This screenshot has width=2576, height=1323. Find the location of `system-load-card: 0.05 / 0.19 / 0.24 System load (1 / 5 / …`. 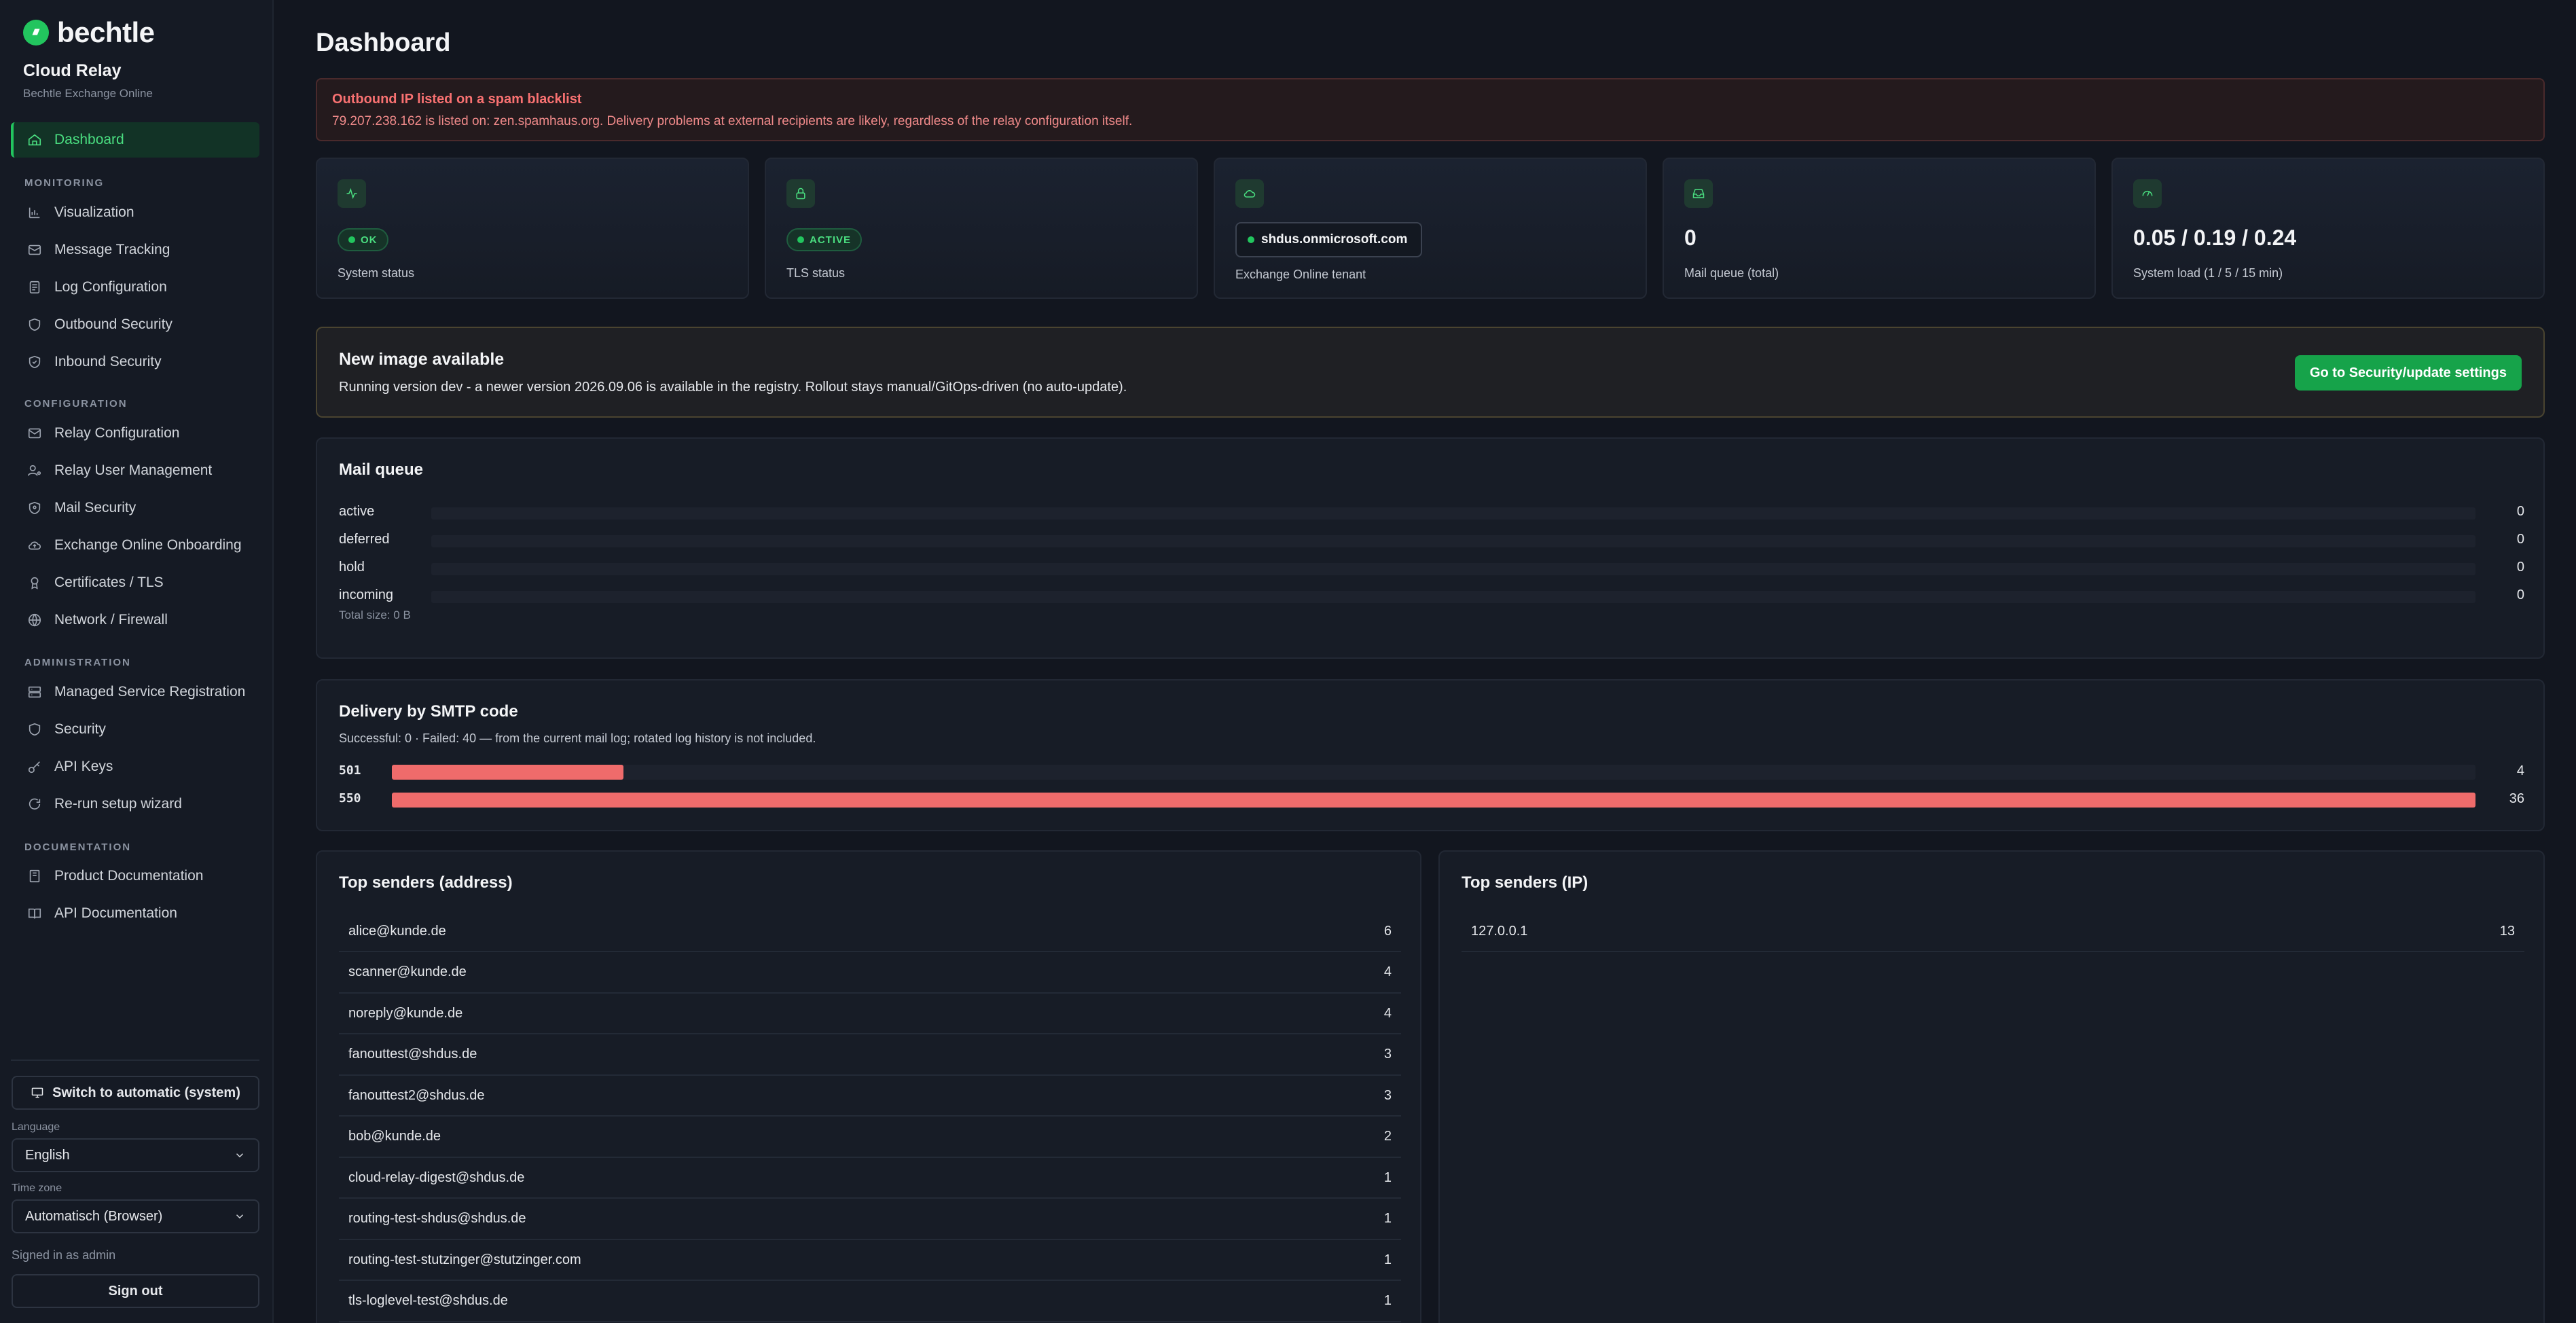

system-load-card: 0.05 / 0.19 / 0.24 System load (1 / 5 / … is located at coordinates (2328, 228).